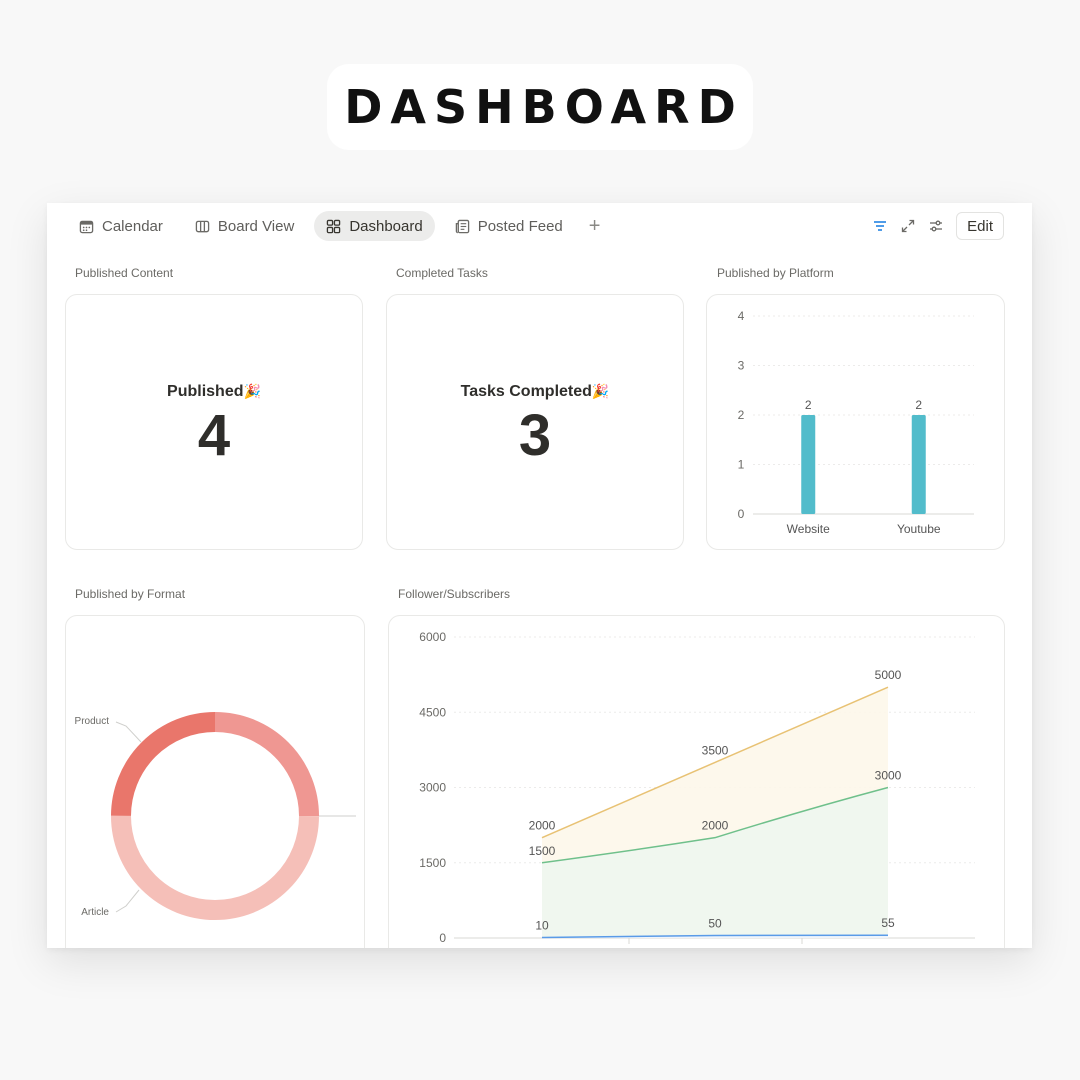  What do you see at coordinates (980, 226) in the screenshot?
I see `edit-button: Edit` at bounding box center [980, 226].